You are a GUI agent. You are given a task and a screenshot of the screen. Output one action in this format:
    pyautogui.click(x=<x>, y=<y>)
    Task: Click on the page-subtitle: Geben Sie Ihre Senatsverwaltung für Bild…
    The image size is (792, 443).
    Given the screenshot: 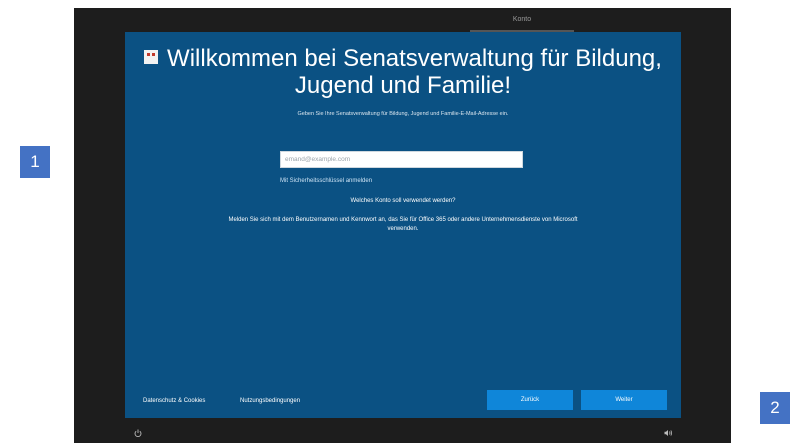 What is the action you would take?
    pyautogui.click(x=403, y=114)
    